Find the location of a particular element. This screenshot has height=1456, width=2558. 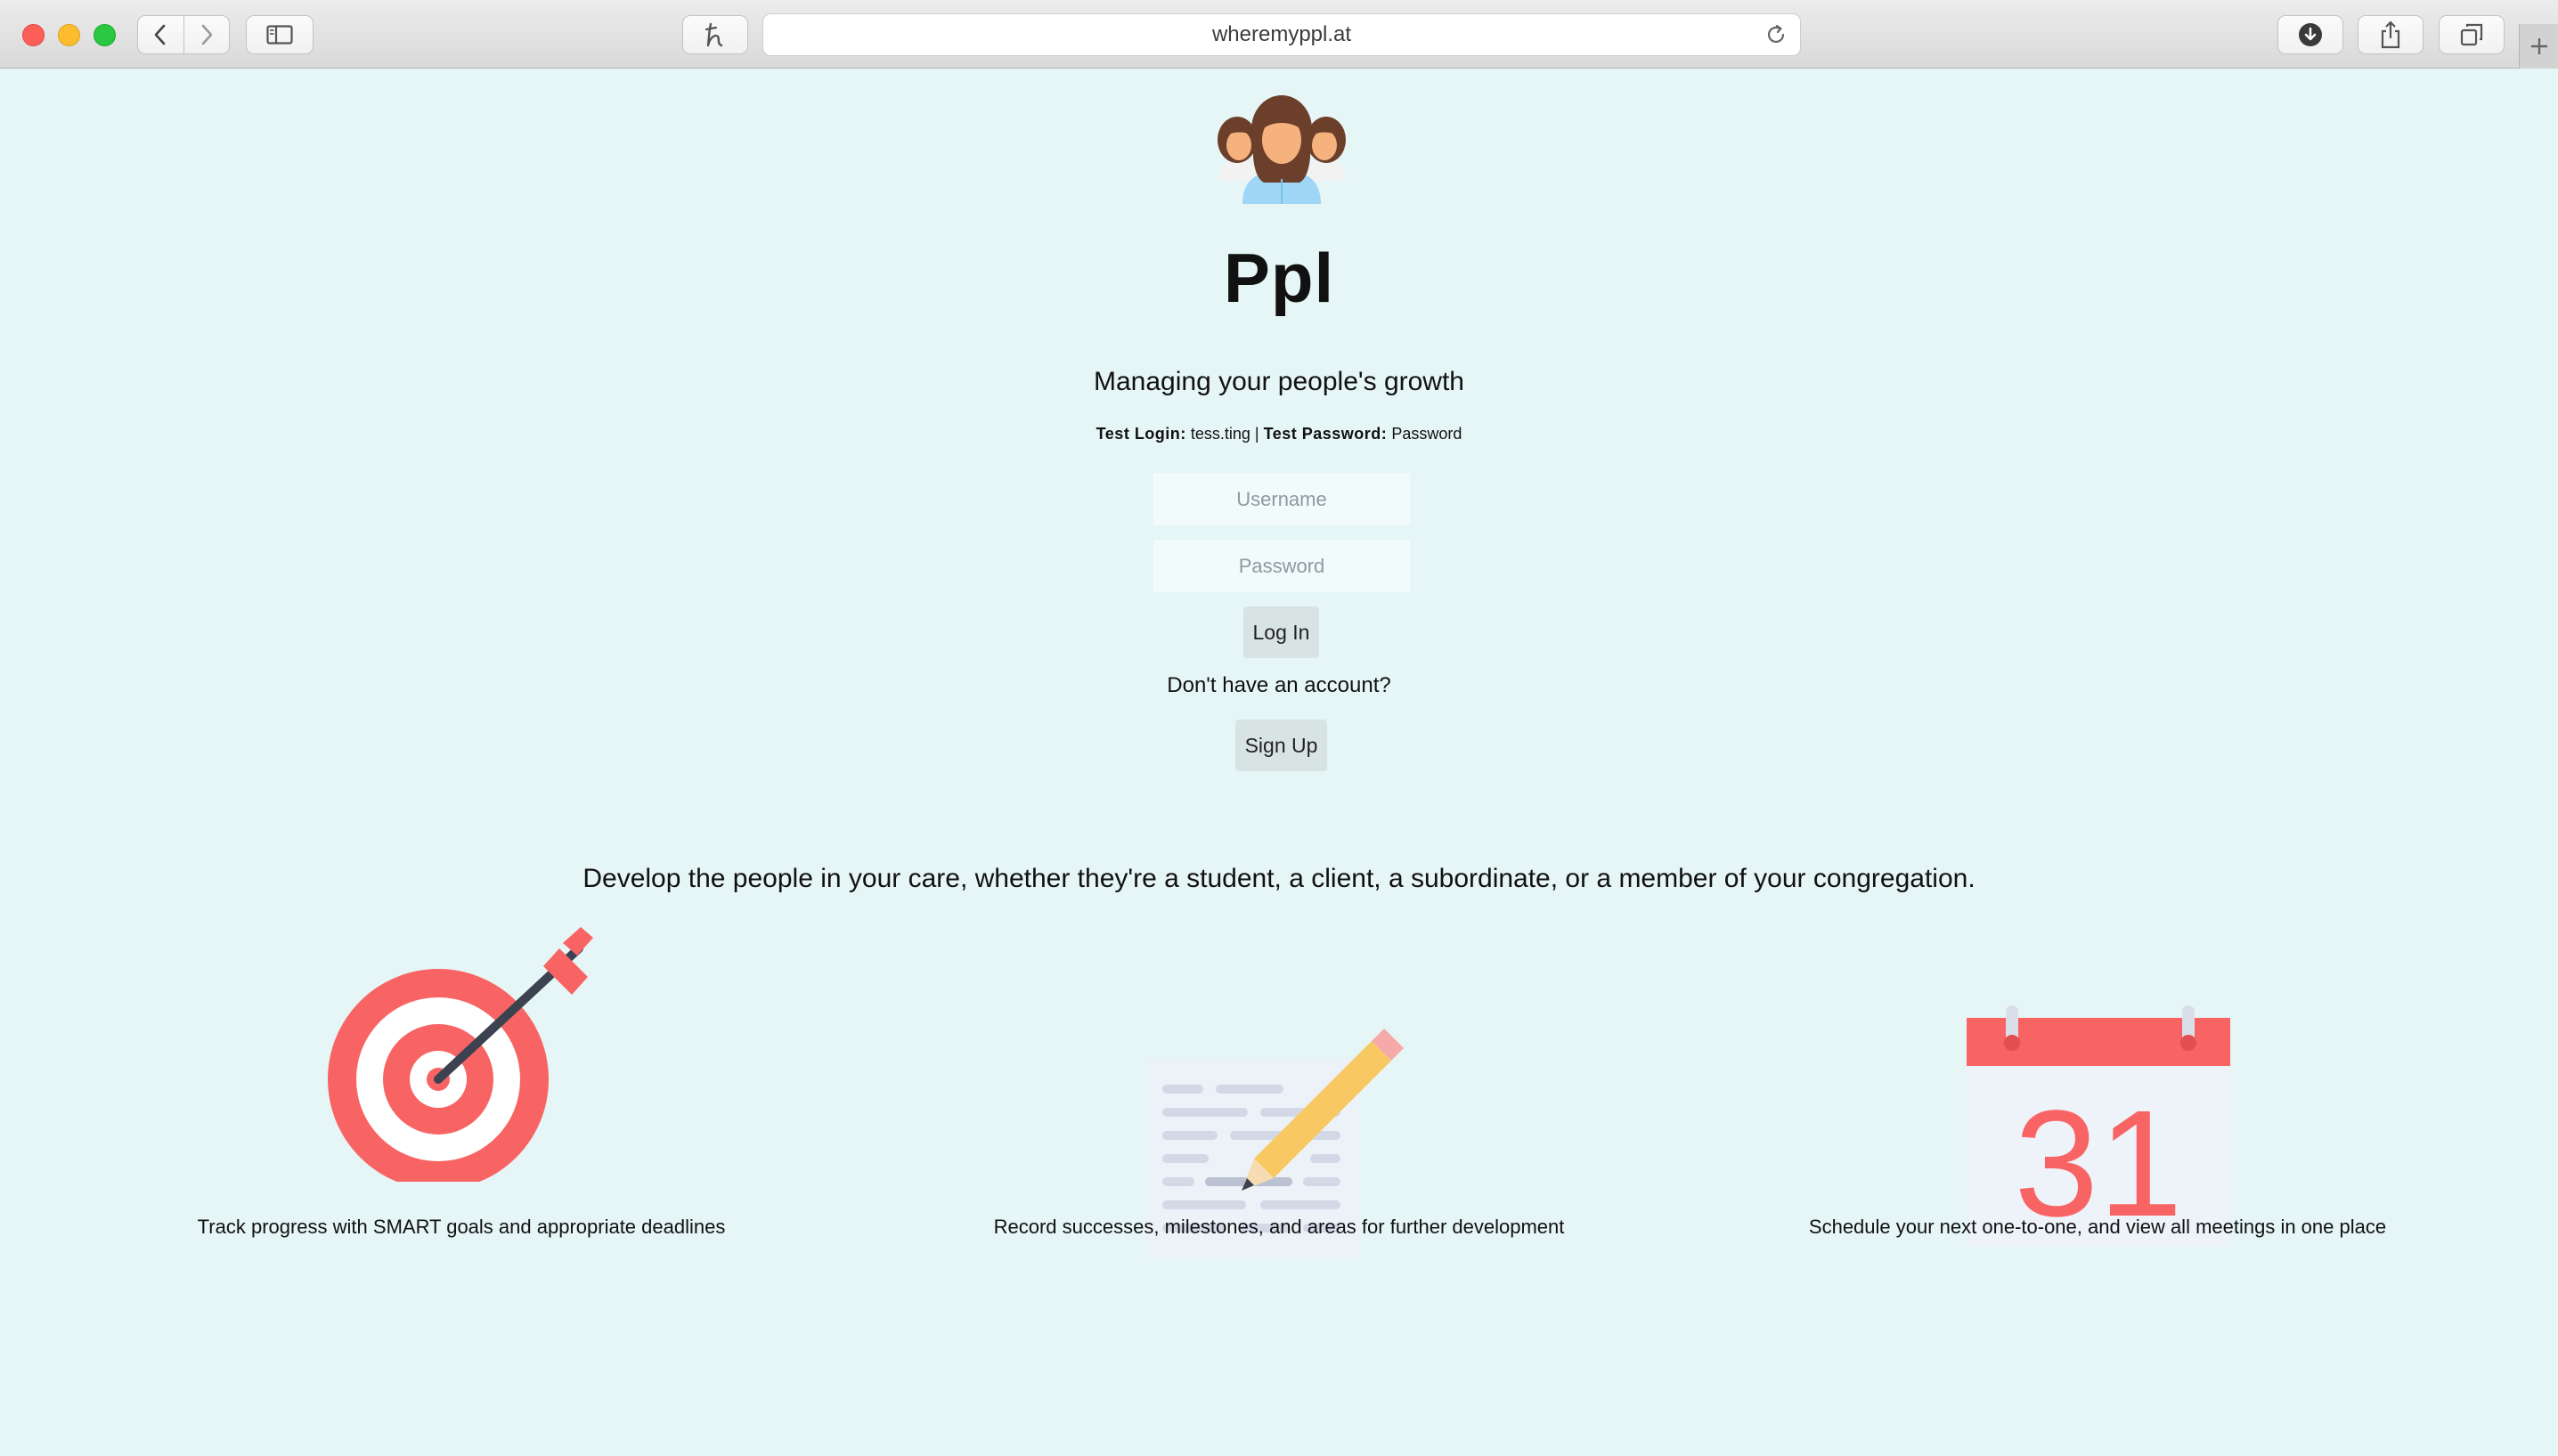

downloads-button is located at coordinates (2310, 34).